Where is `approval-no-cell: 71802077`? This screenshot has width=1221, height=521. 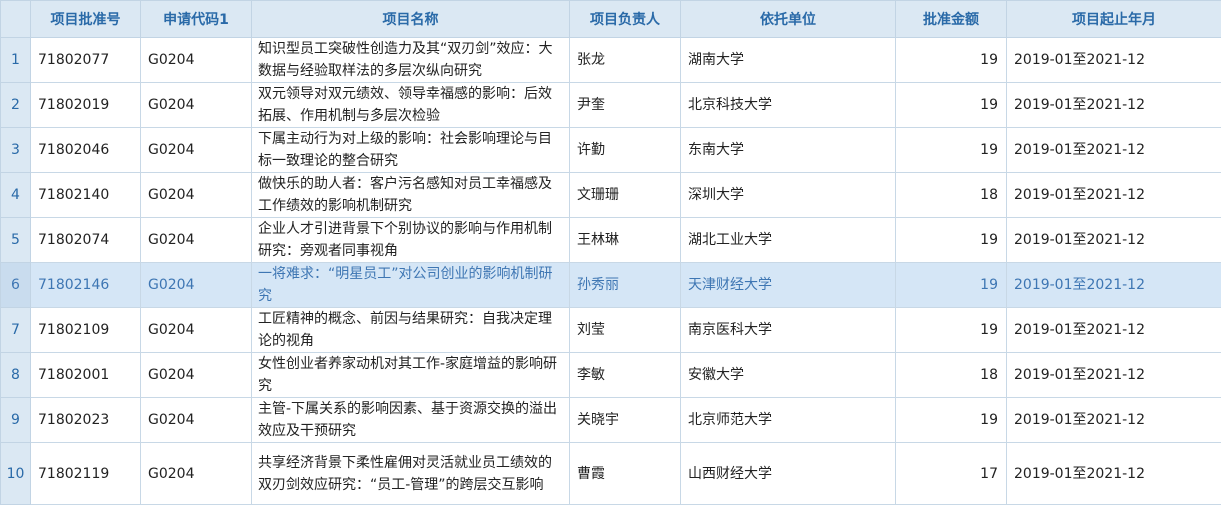
approval-no-cell: 71802077 is located at coordinates (85, 60).